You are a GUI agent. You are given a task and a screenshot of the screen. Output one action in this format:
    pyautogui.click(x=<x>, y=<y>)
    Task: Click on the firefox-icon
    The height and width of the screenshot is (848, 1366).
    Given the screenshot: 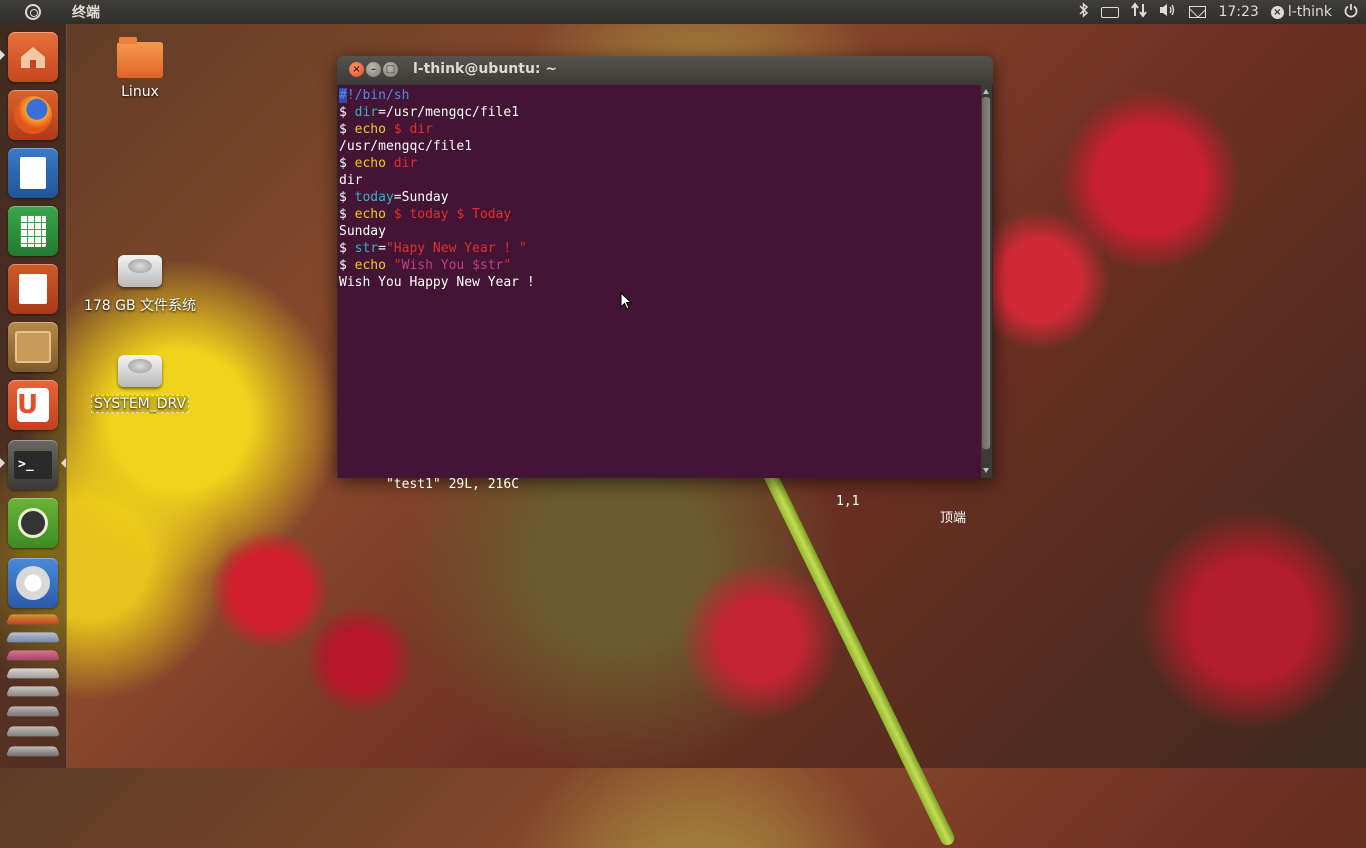 What is the action you would take?
    pyautogui.click(x=33, y=115)
    